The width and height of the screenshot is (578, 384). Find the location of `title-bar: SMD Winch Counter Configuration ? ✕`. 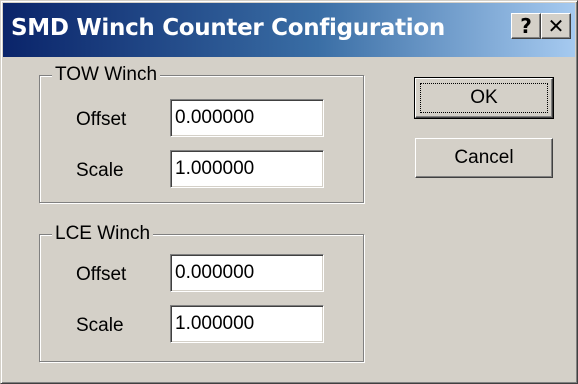

title-bar: SMD Winch Counter Configuration ? ✕ is located at coordinates (289, 30).